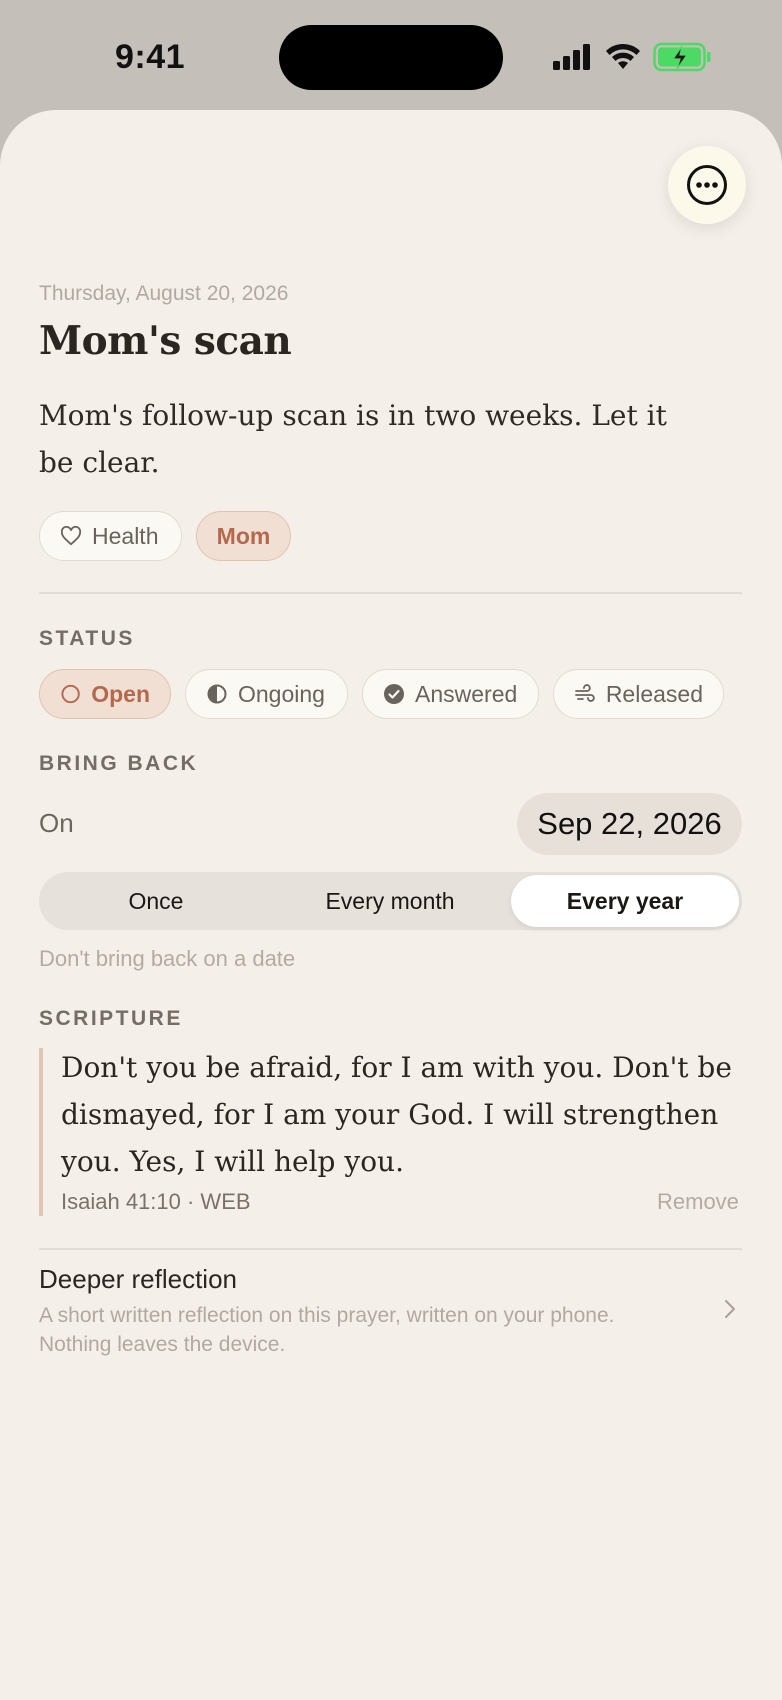 This screenshot has height=1700, width=782. I want to click on ellipsis-circle-icon, so click(707, 185).